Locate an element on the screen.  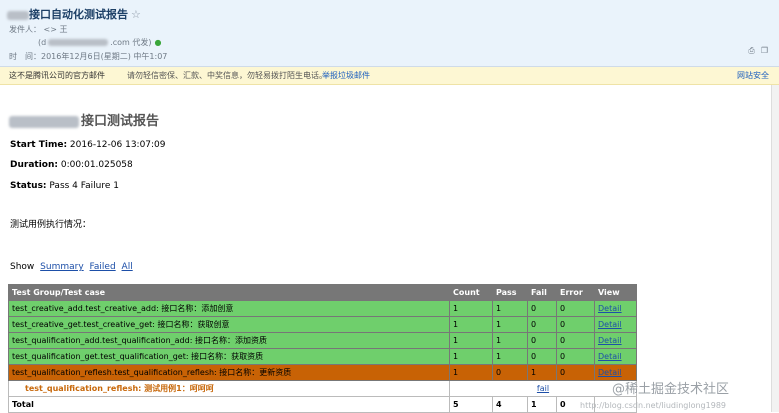
start-time-label: Start Time: is located at coordinates (39, 145).